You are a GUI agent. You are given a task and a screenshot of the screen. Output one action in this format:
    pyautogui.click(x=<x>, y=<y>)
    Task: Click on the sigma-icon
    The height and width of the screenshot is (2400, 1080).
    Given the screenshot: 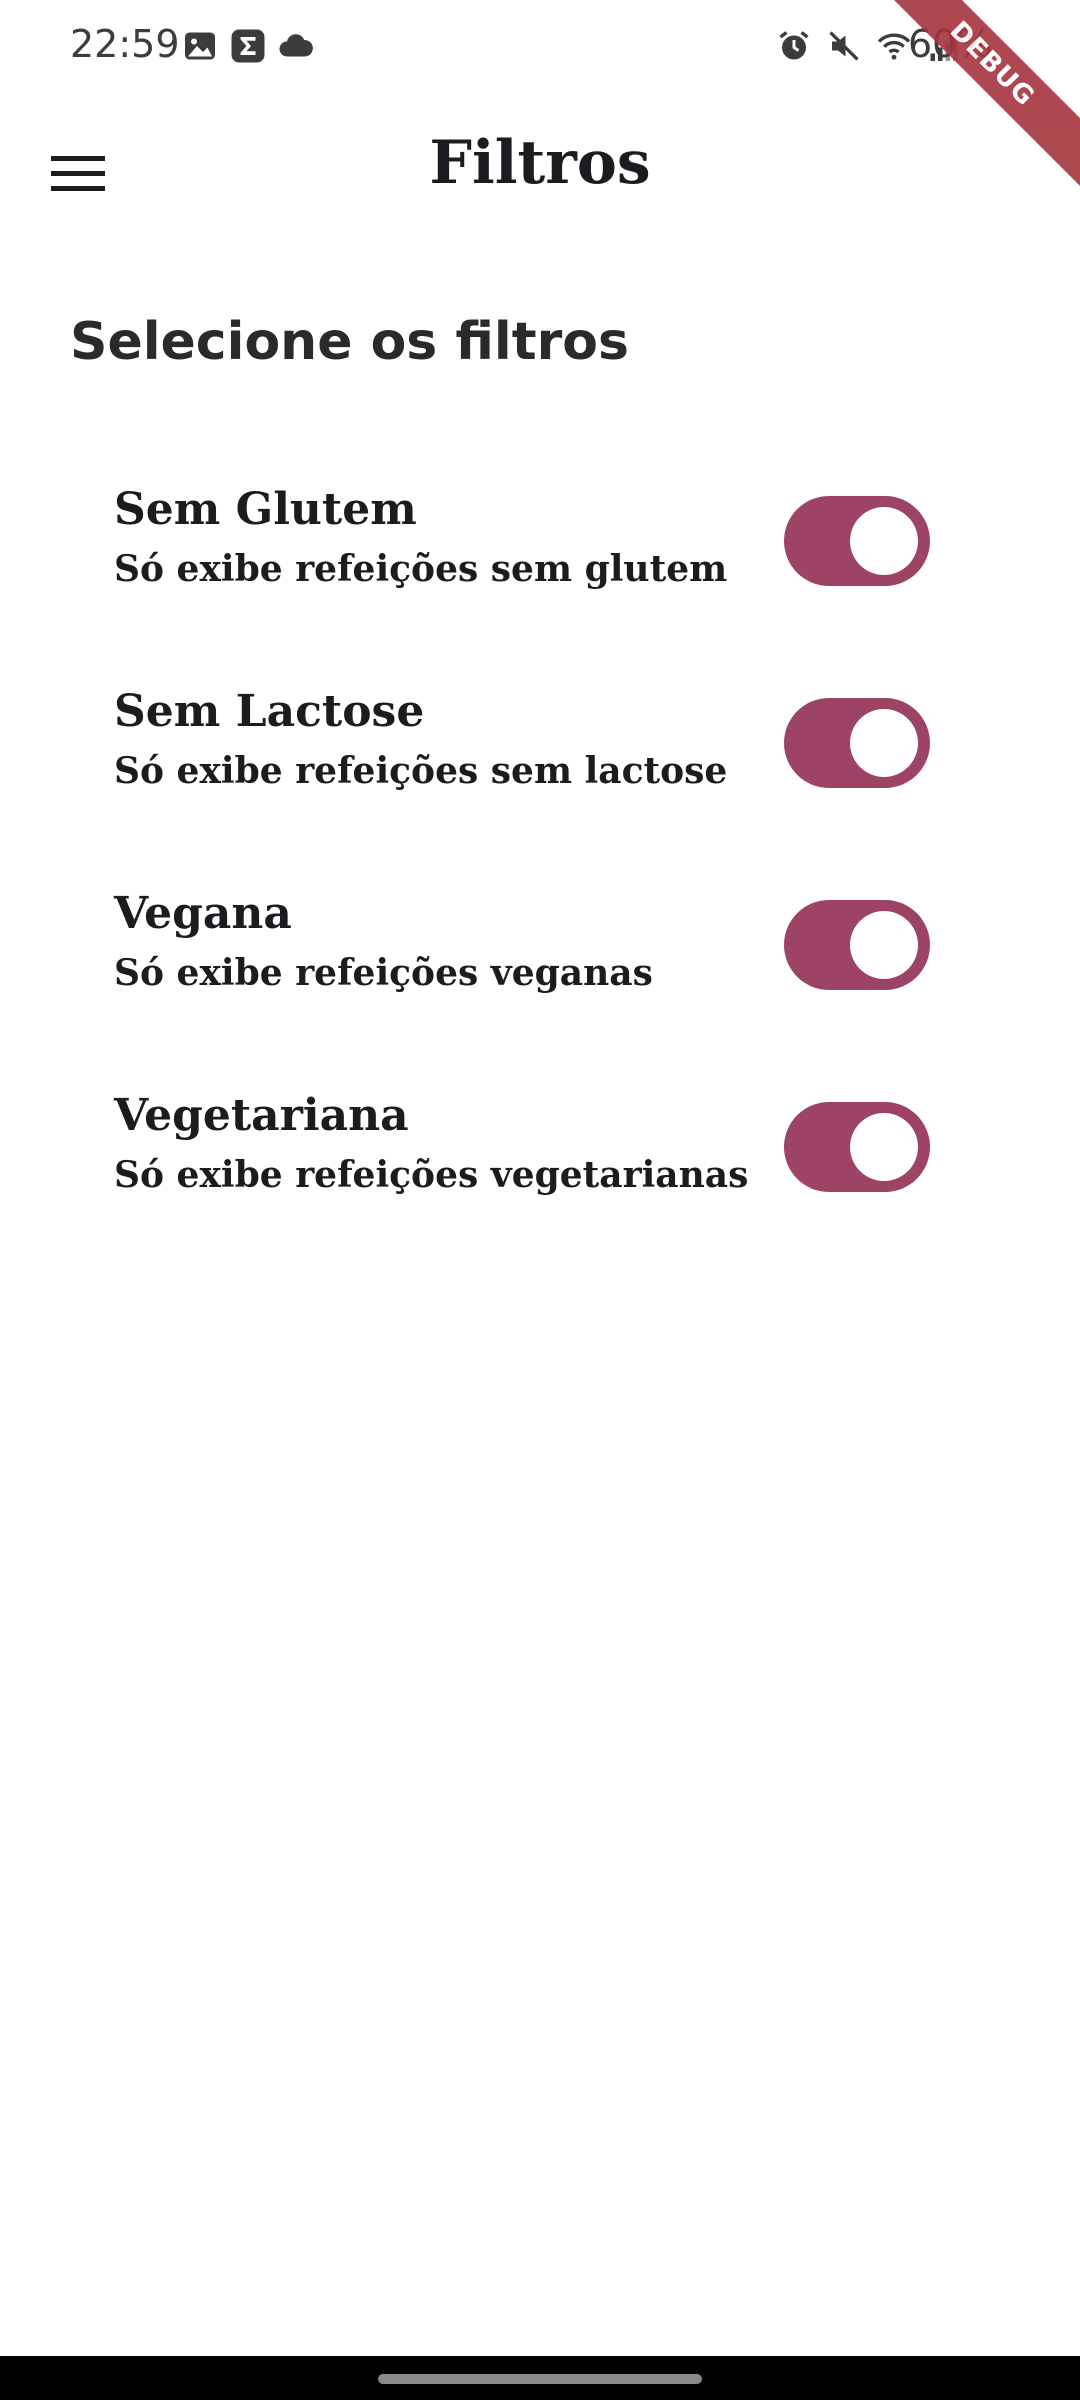 What is the action you would take?
    pyautogui.click(x=248, y=46)
    